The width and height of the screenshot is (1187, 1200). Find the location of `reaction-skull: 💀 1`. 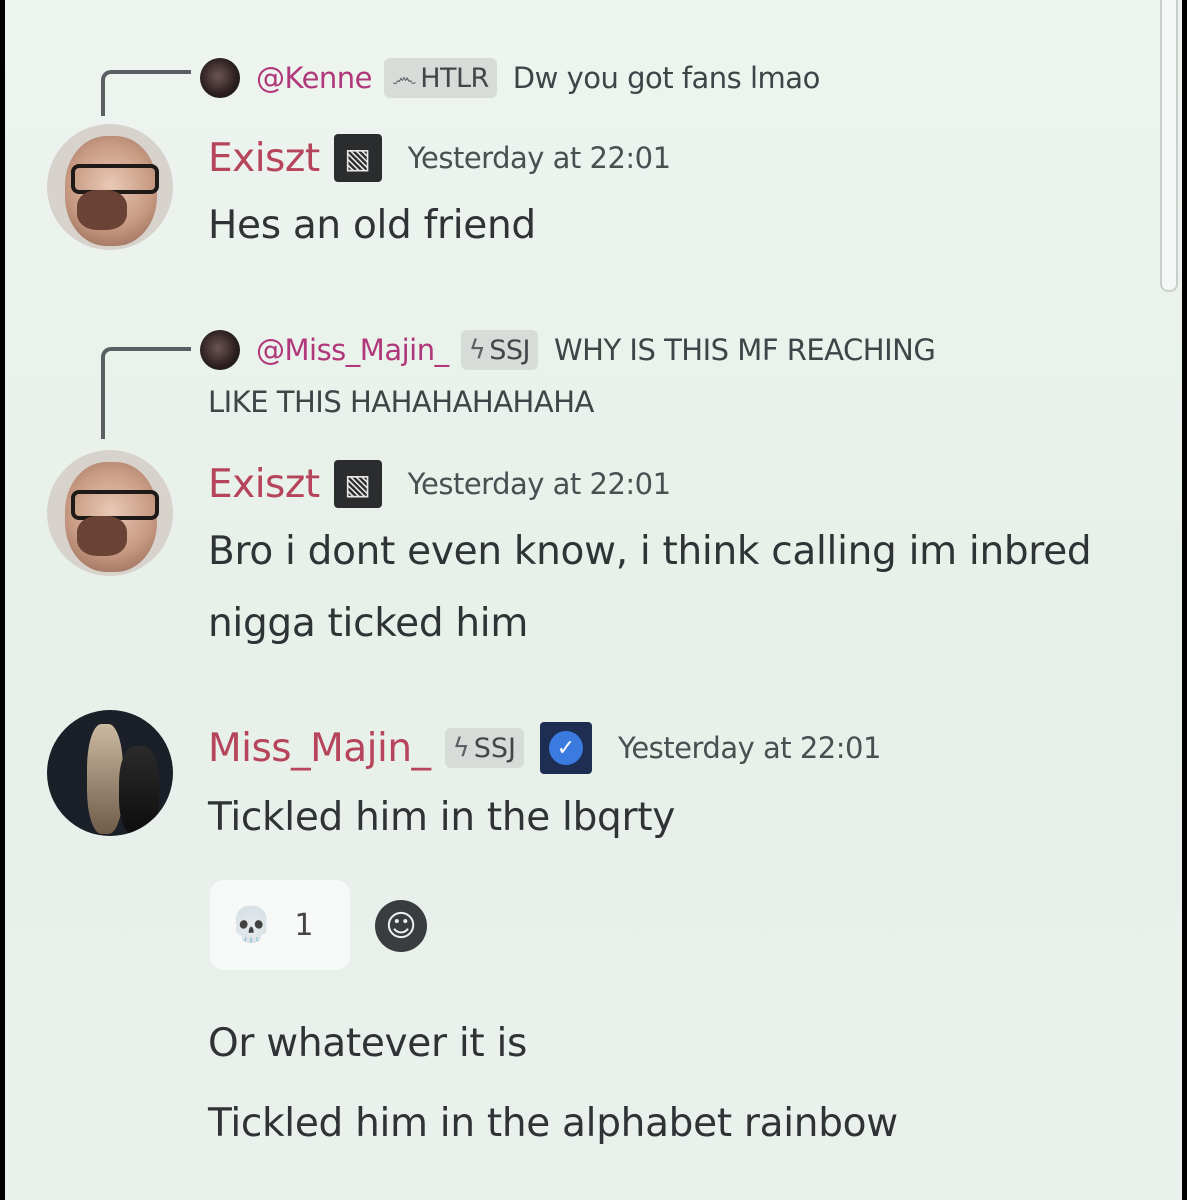

reaction-skull: 💀 1 is located at coordinates (280, 925).